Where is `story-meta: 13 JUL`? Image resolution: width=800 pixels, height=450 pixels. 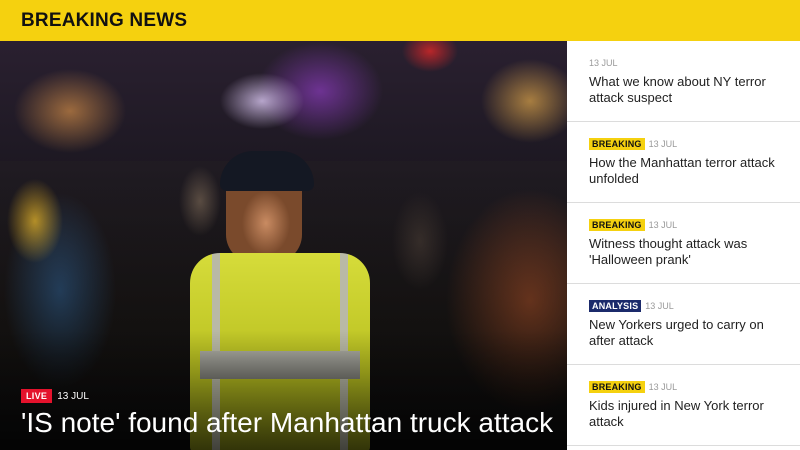
story-meta: 13 JUL is located at coordinates (688, 62).